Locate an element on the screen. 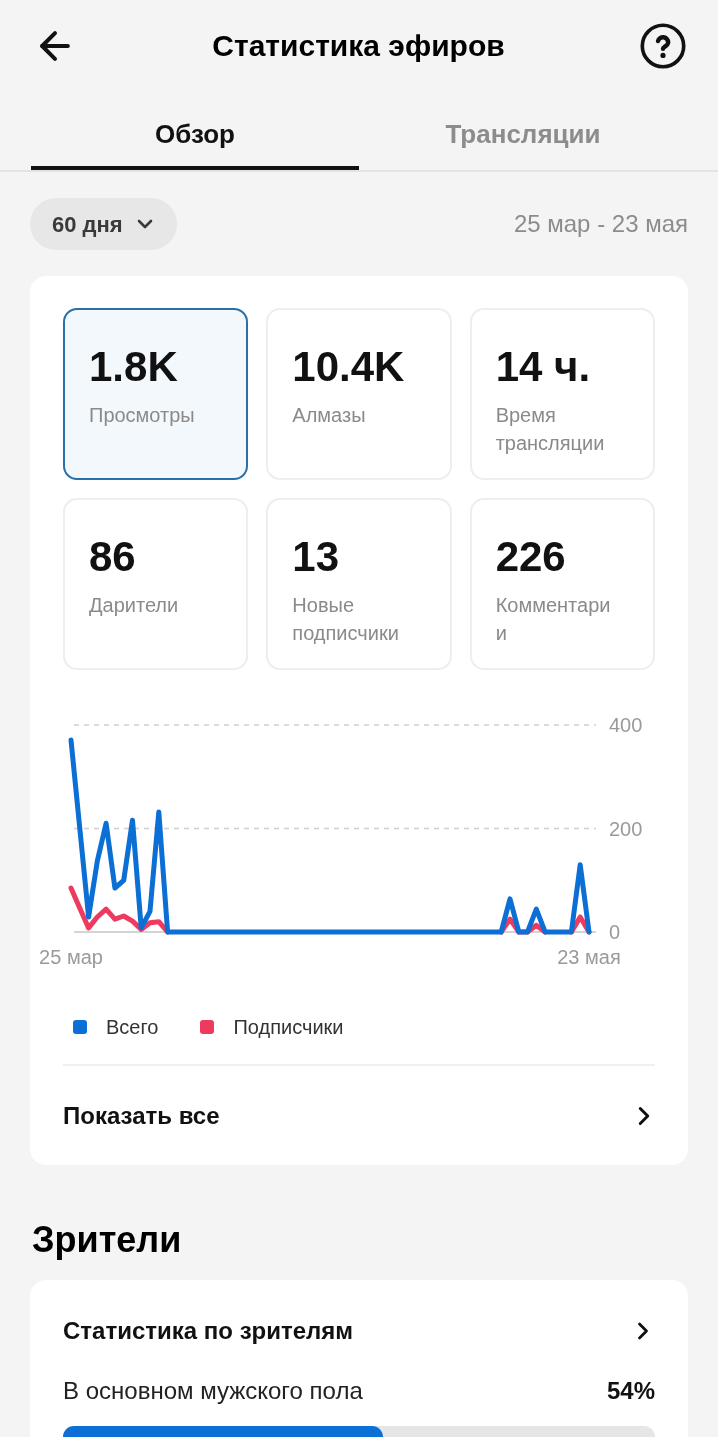 This screenshot has width=718, height=1437. gender-label: В основном мужского пола is located at coordinates (213, 1391).